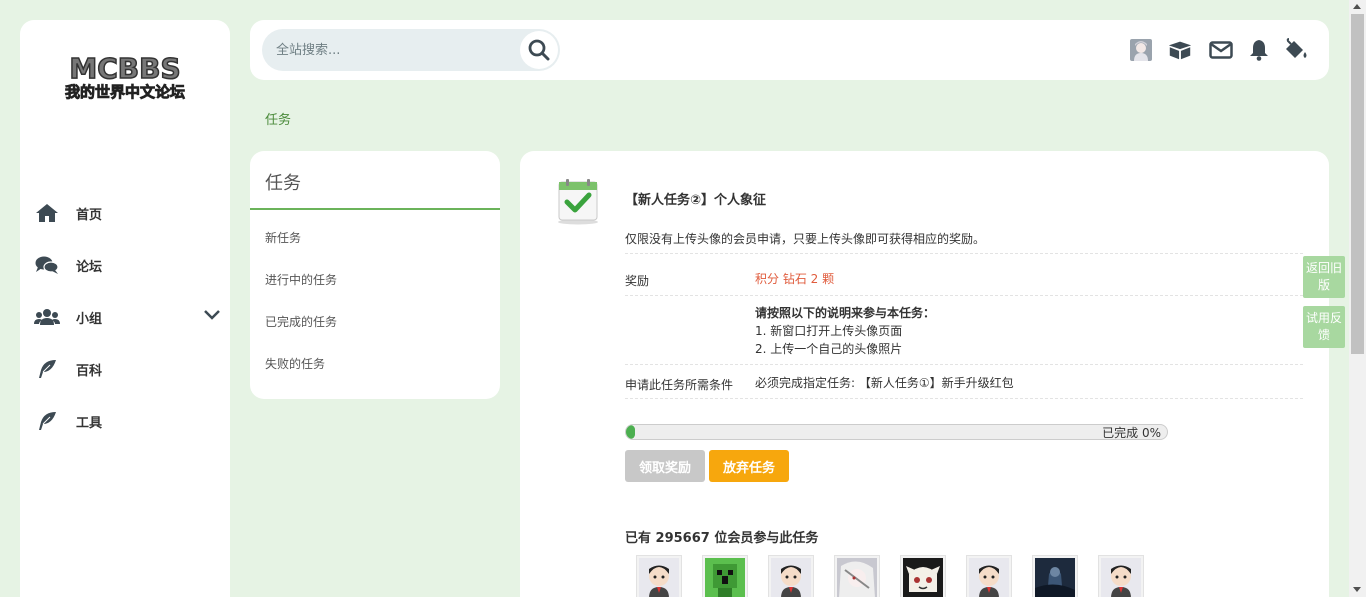  What do you see at coordinates (89, 423) in the screenshot?
I see `sidebar-item-label: 工具` at bounding box center [89, 423].